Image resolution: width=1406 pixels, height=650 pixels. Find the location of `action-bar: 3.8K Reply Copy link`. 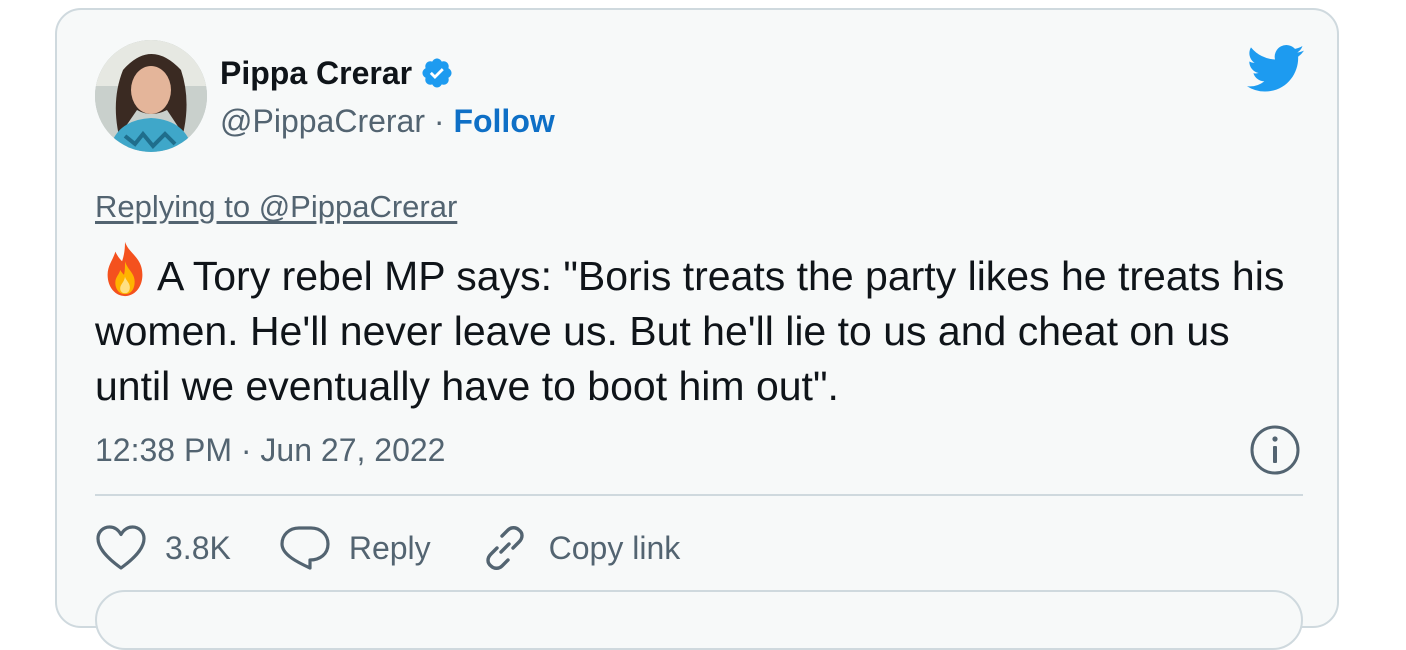

action-bar: 3.8K Reply Copy link is located at coordinates (411, 548).